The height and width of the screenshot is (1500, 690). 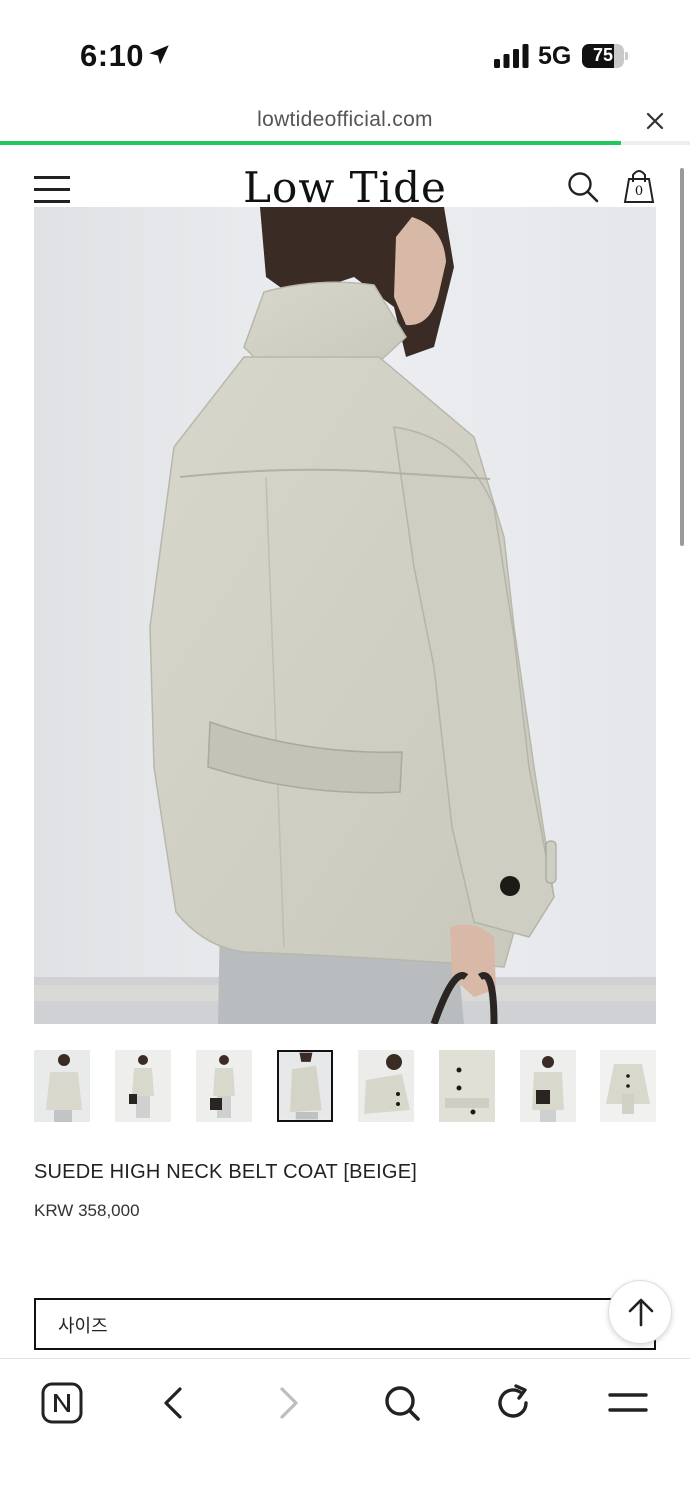 What do you see at coordinates (514, 1403) in the screenshot?
I see `refresh-icon` at bounding box center [514, 1403].